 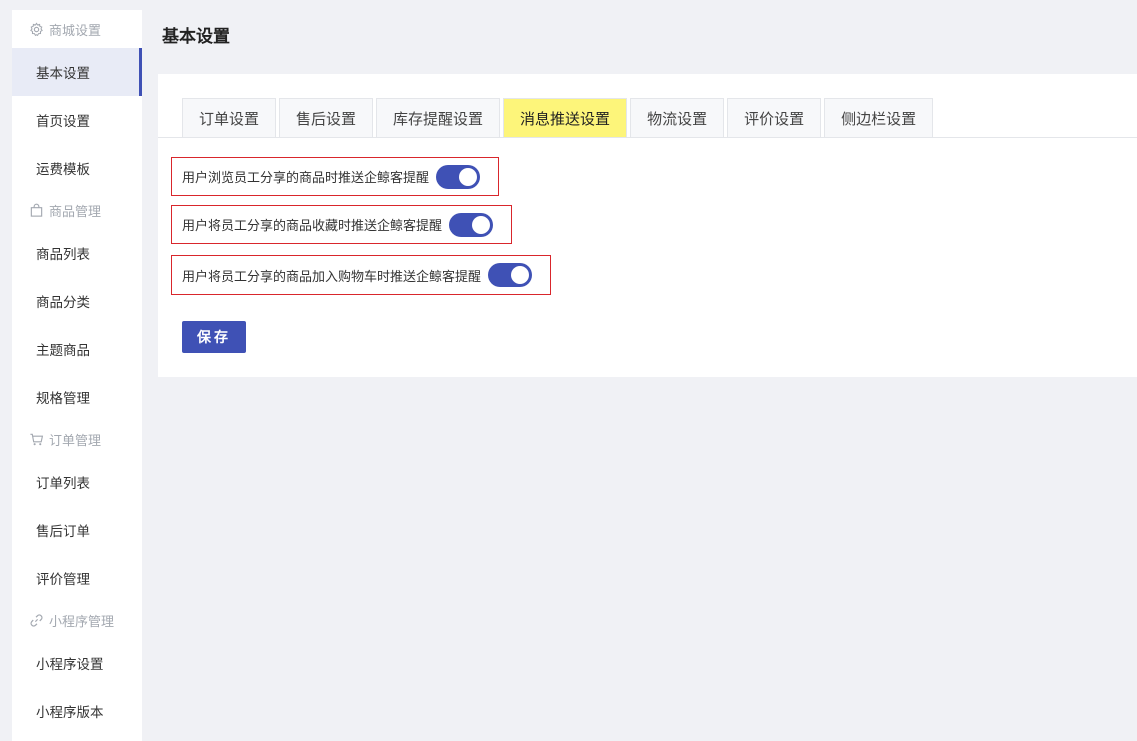 I want to click on sidebar-item-label: 小程序版本, so click(x=70, y=713).